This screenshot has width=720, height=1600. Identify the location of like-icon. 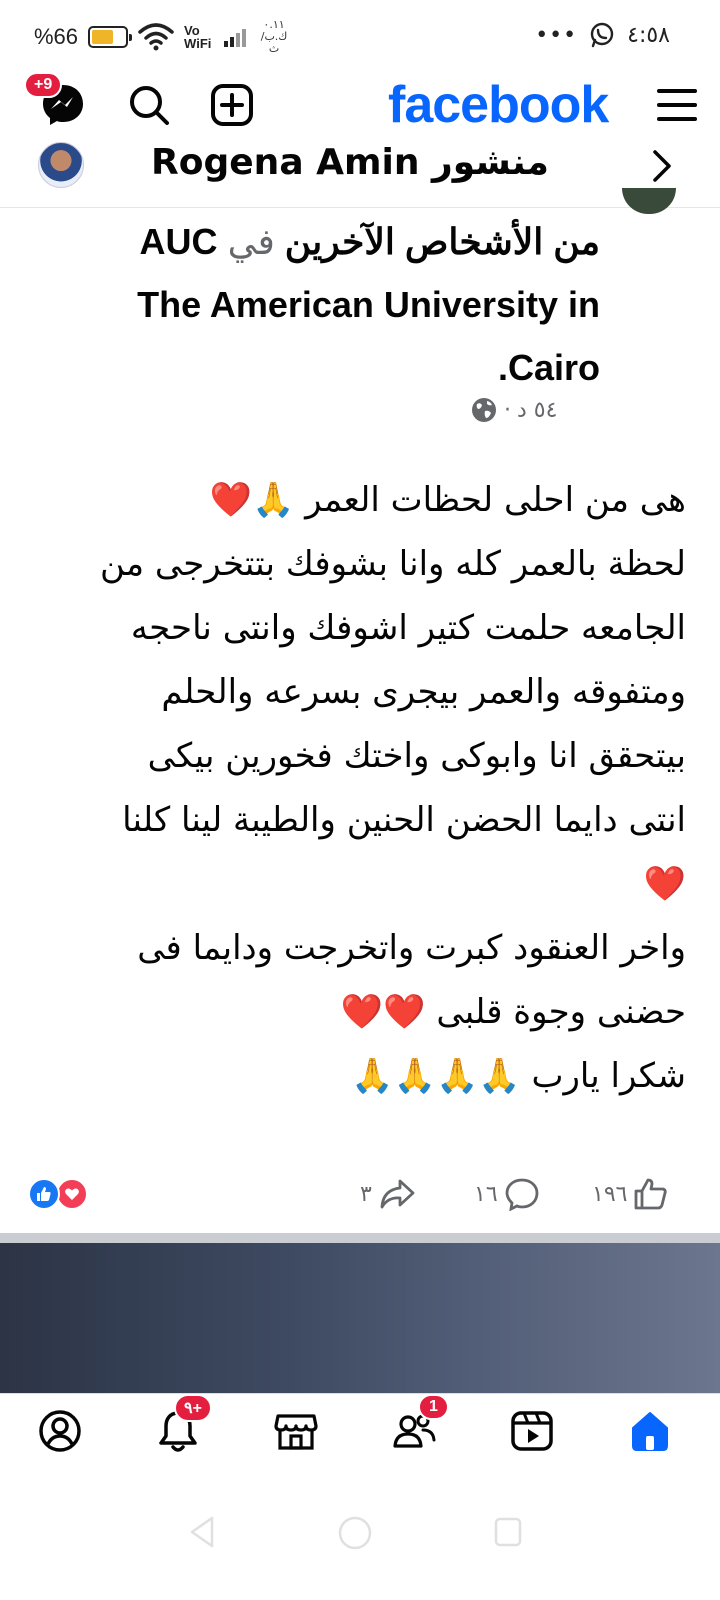
(651, 1194).